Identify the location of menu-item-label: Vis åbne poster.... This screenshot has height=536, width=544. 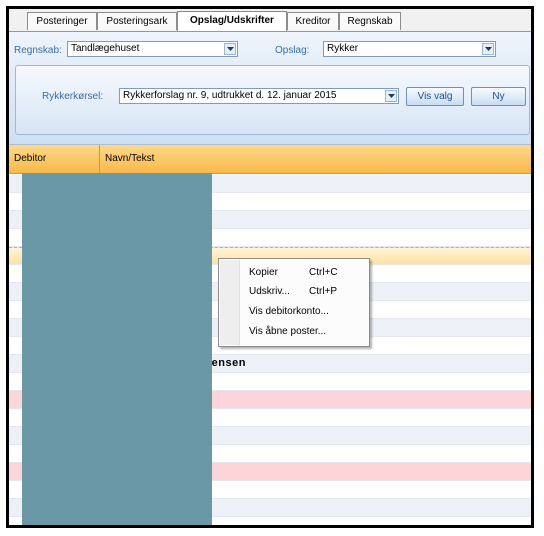
(288, 331).